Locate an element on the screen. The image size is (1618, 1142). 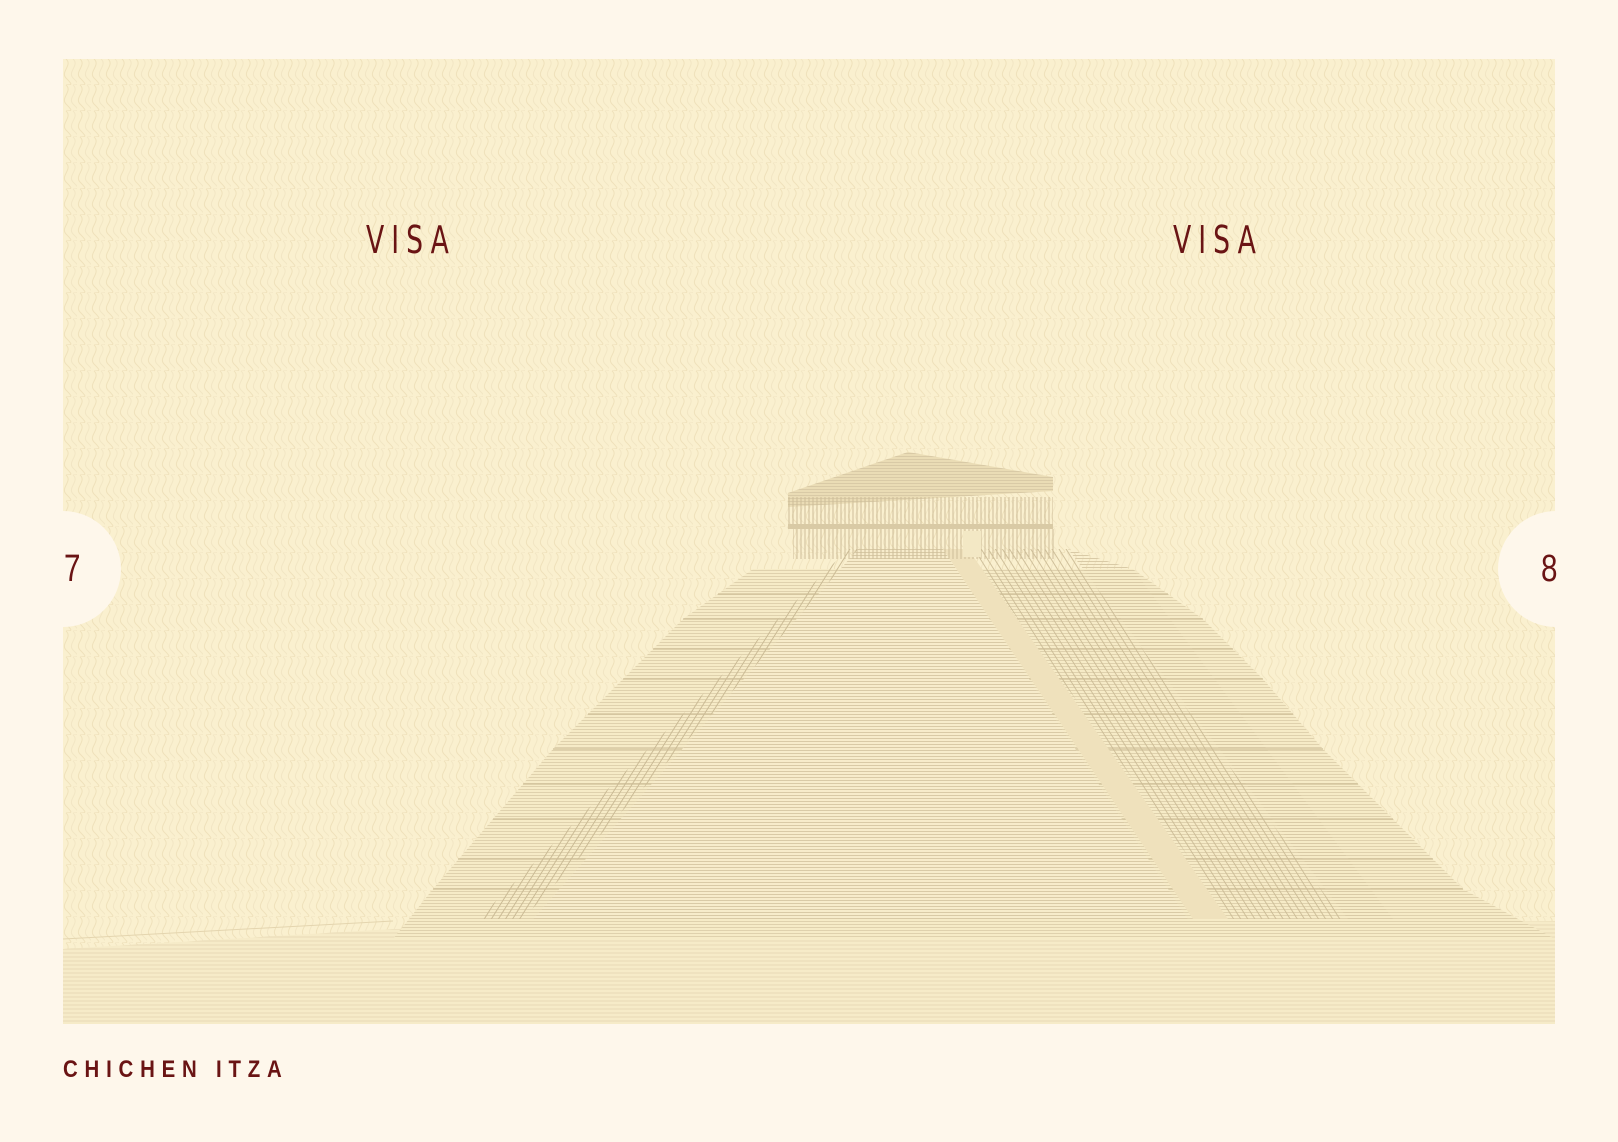
visa-heading-right: VISA is located at coordinates (1218, 240).